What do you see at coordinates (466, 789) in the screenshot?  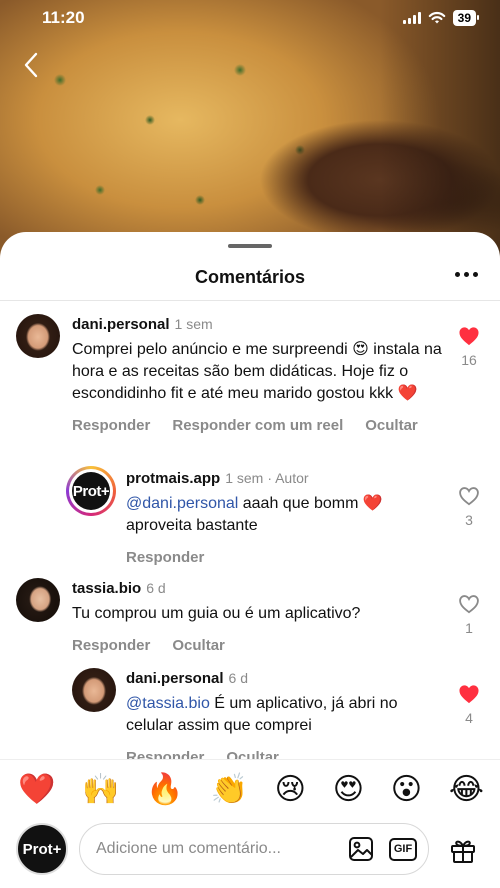 I see `emoji-laughing: 😂` at bounding box center [466, 789].